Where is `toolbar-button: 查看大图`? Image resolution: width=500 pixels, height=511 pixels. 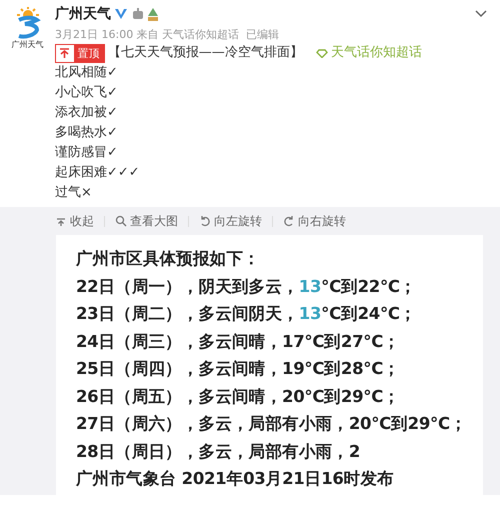
toolbar-button: 查看大图 is located at coordinates (151, 221).